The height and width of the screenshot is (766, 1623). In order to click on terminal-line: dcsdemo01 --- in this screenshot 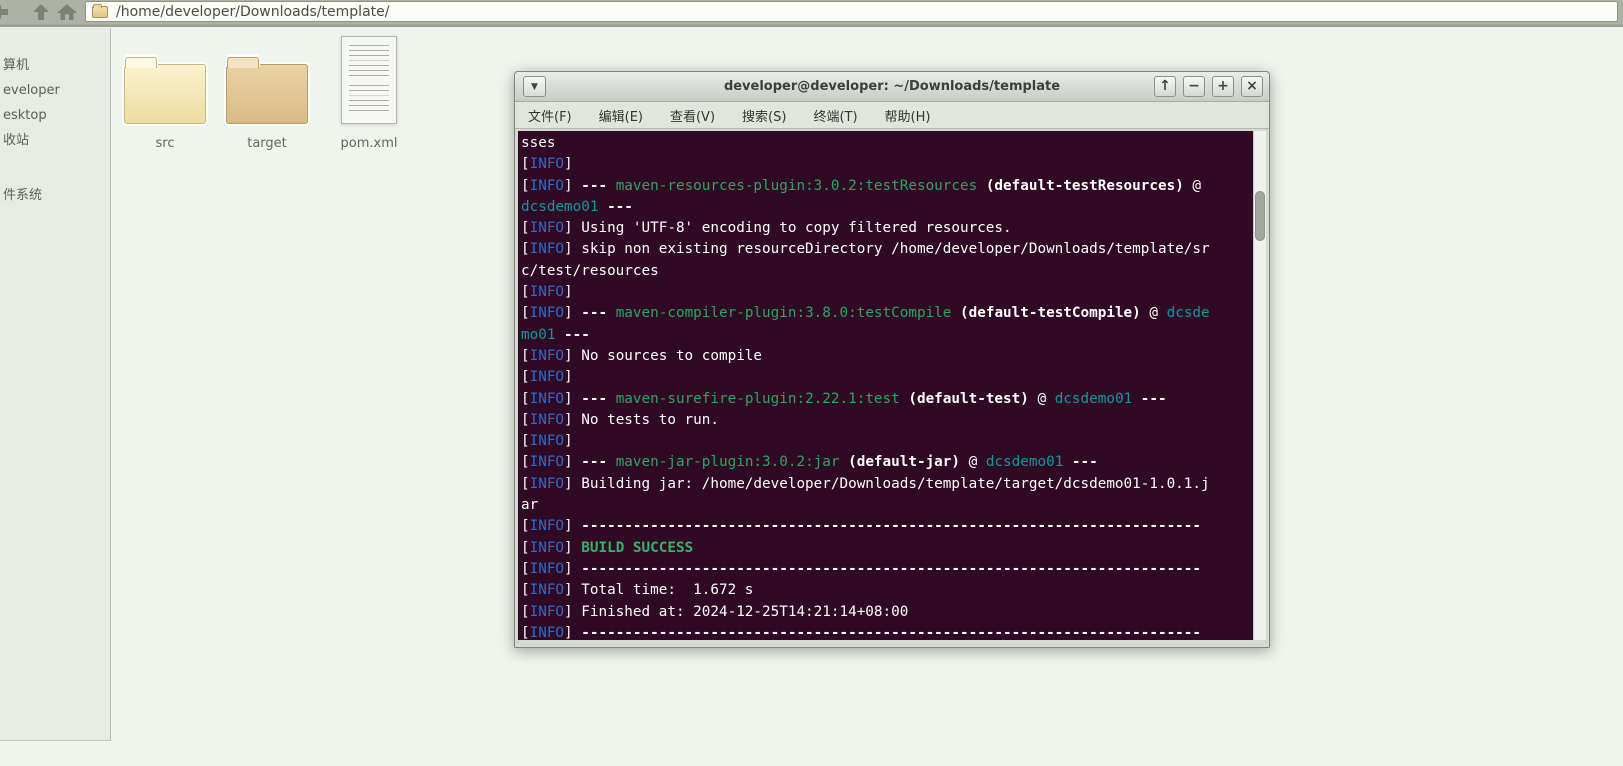, I will do `click(577, 206)`.